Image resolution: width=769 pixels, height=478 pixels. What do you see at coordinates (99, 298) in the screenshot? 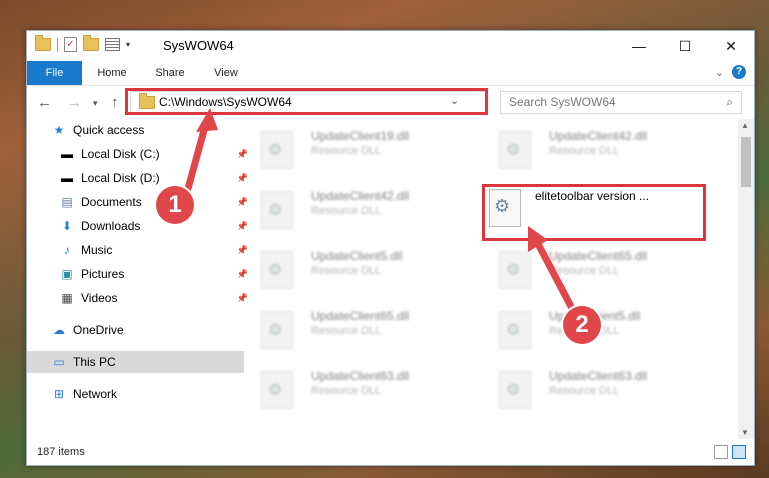
I see `nav-label: Videos` at bounding box center [99, 298].